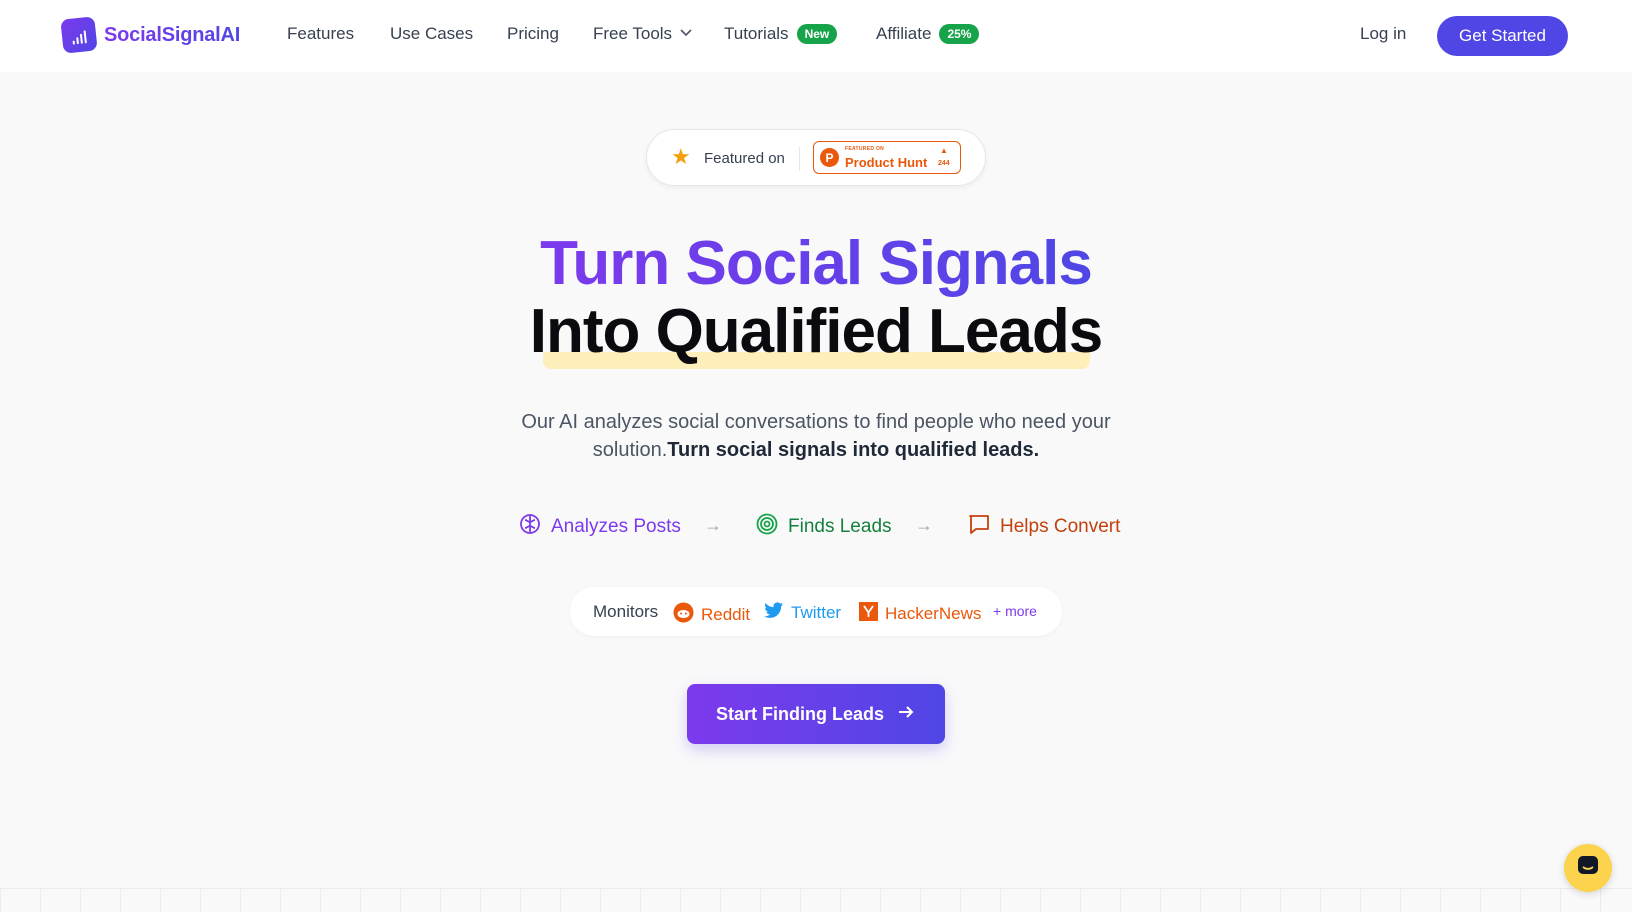 This screenshot has height=912, width=1632. What do you see at coordinates (681, 156) in the screenshot?
I see `star-icon: ★` at bounding box center [681, 156].